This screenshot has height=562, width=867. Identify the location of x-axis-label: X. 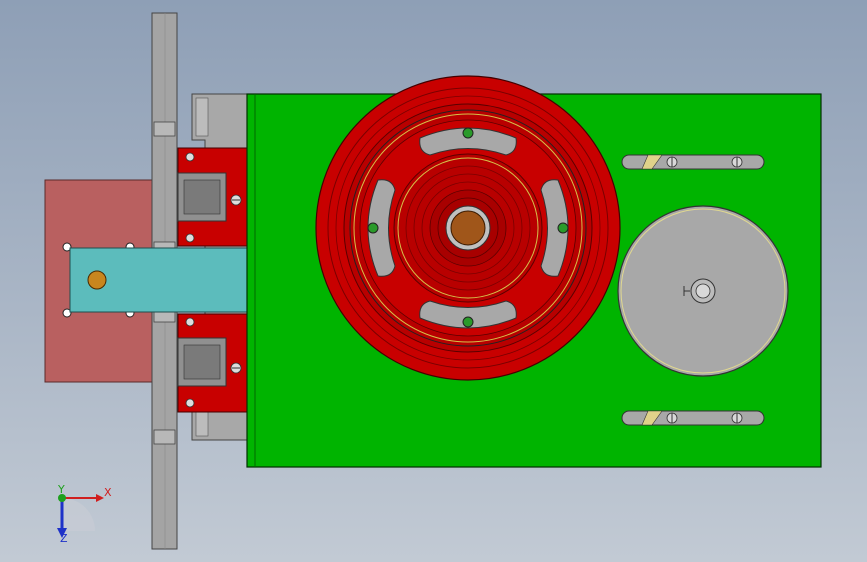
(108, 492).